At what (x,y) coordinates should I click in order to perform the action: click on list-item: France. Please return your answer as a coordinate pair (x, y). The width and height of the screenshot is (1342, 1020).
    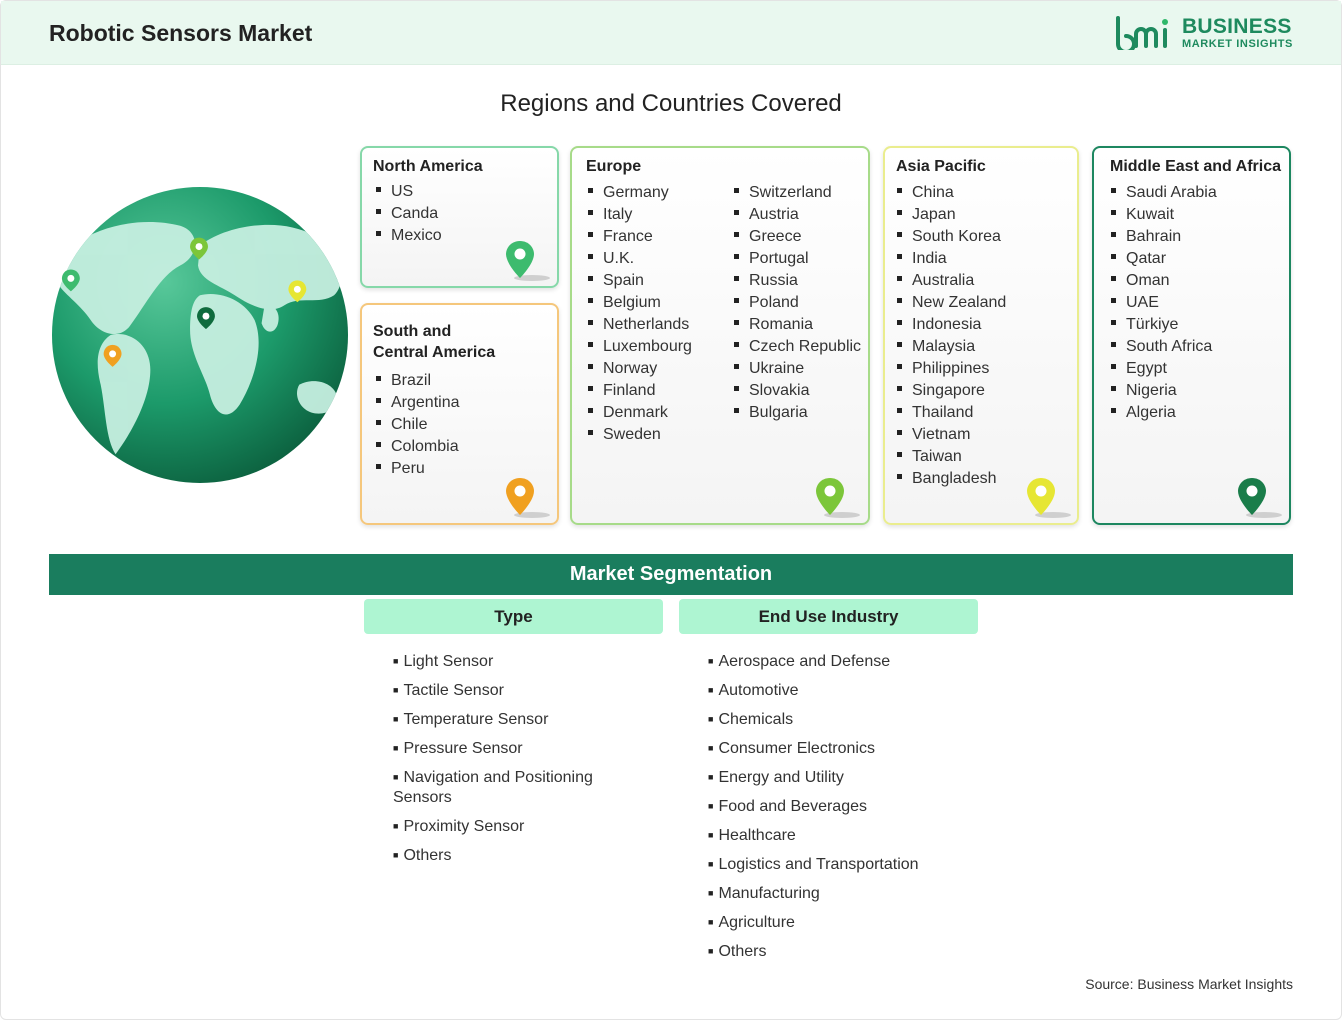
    Looking at the image, I should click on (640, 237).